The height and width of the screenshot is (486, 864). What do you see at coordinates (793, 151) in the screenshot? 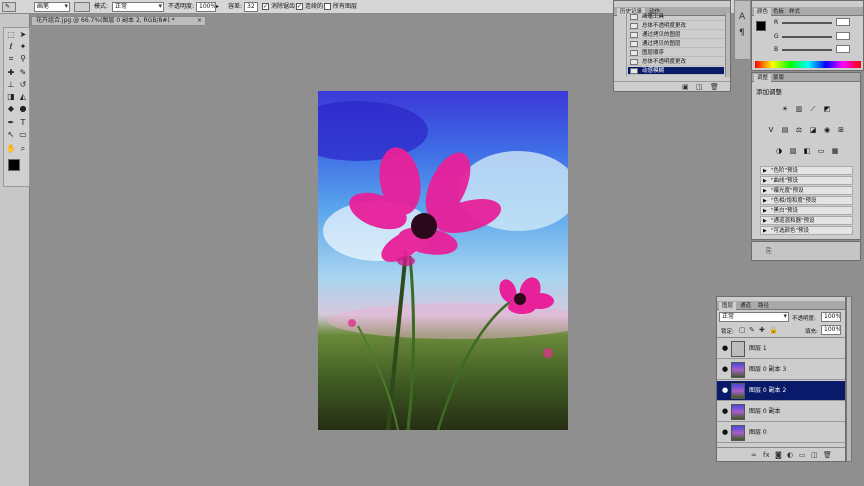
I see `posterize-icon: ▧` at bounding box center [793, 151].